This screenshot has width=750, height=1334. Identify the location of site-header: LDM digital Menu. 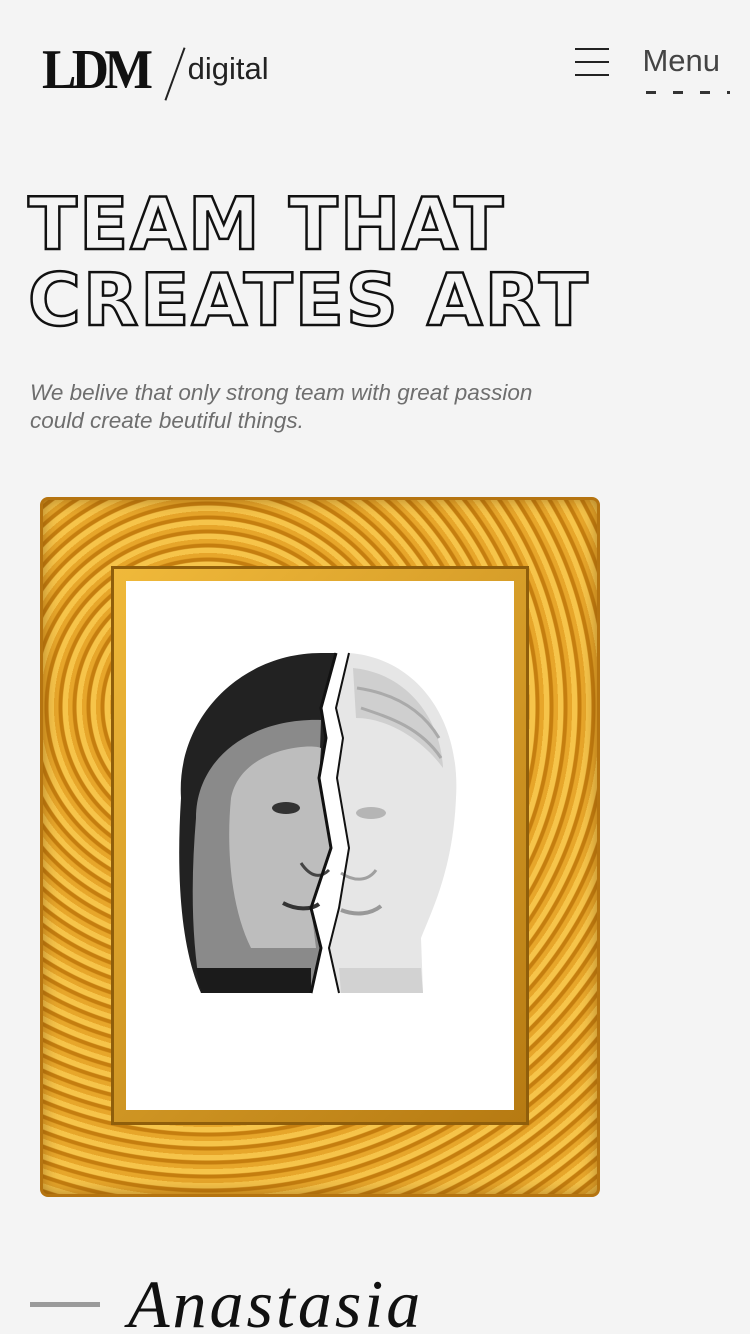
(375, 60).